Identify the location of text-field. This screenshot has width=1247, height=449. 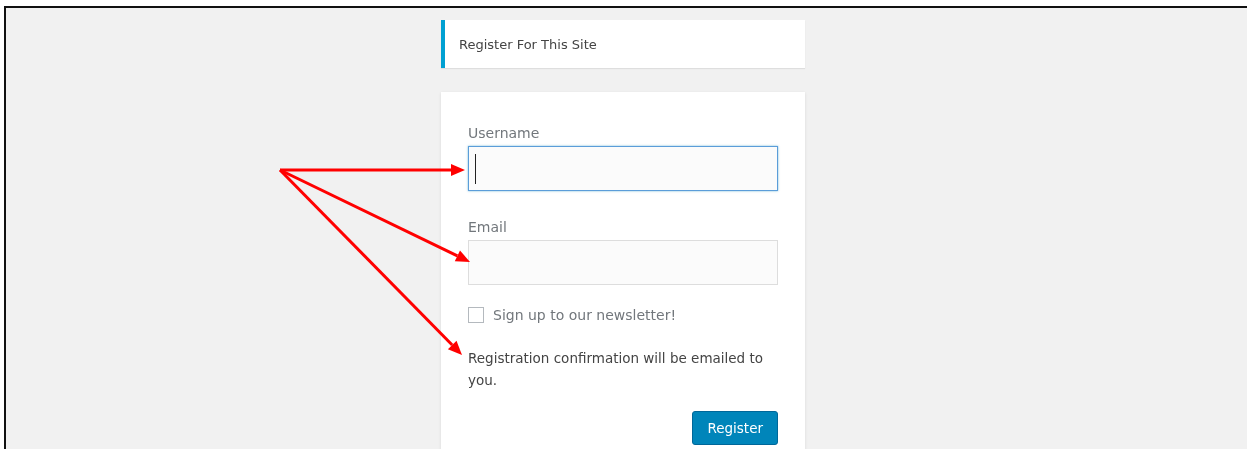
(623, 168).